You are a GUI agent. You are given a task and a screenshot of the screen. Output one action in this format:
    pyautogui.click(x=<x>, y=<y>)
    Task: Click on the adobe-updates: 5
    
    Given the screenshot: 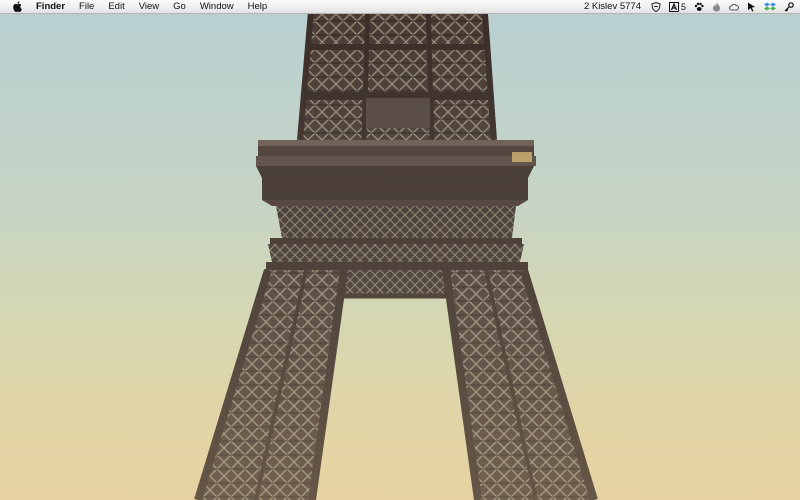 What is the action you would take?
    pyautogui.click(x=677, y=7)
    